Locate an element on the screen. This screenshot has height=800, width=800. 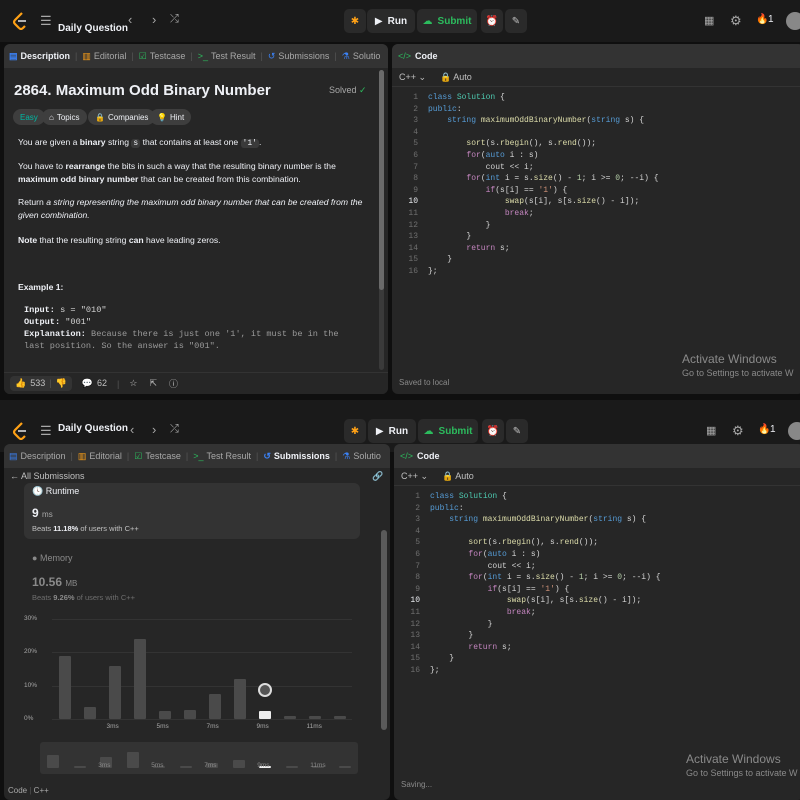
tab-solutions: ⚗ Solutio is located at coordinates (361, 56).